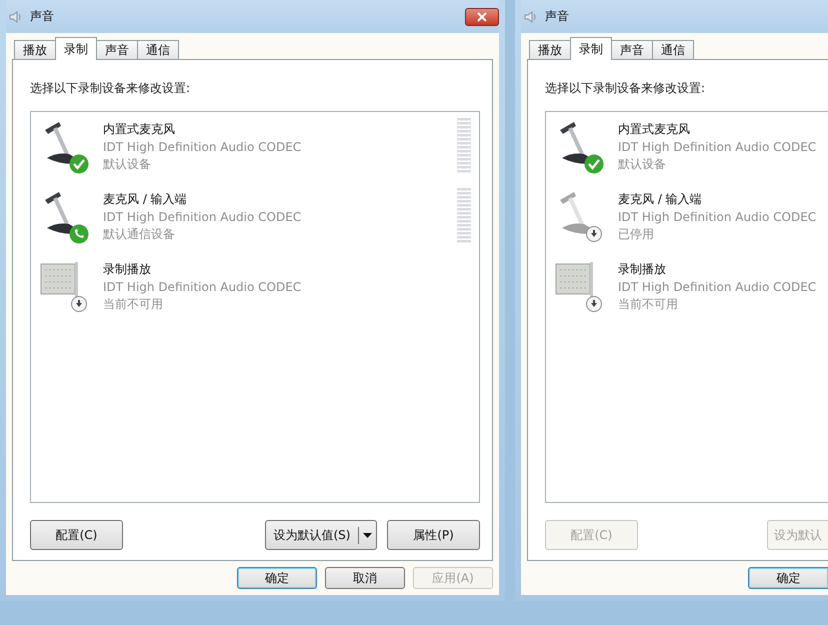  I want to click on close-button, so click(482, 17).